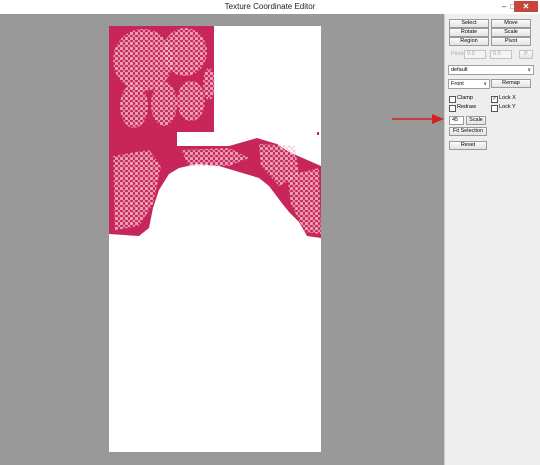 The image size is (540, 465). What do you see at coordinates (469, 32) in the screenshot?
I see `rotate-button: Rotate` at bounding box center [469, 32].